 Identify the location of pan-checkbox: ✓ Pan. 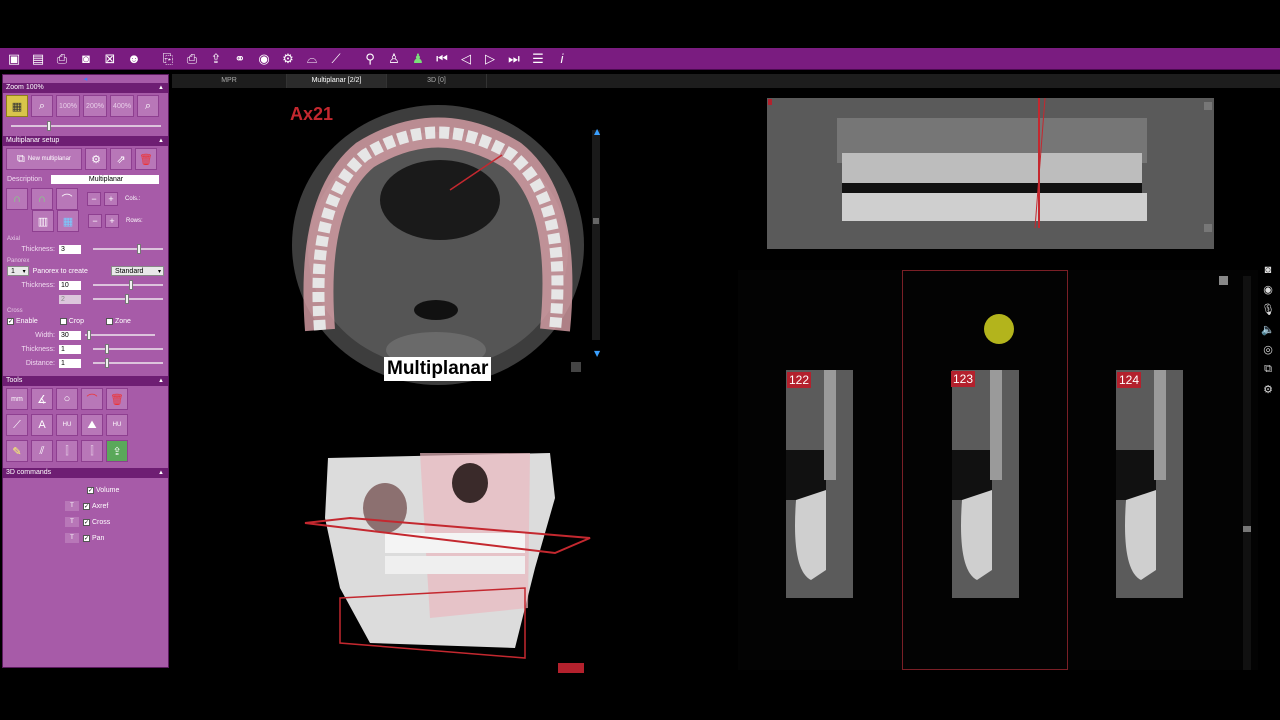
(93, 538).